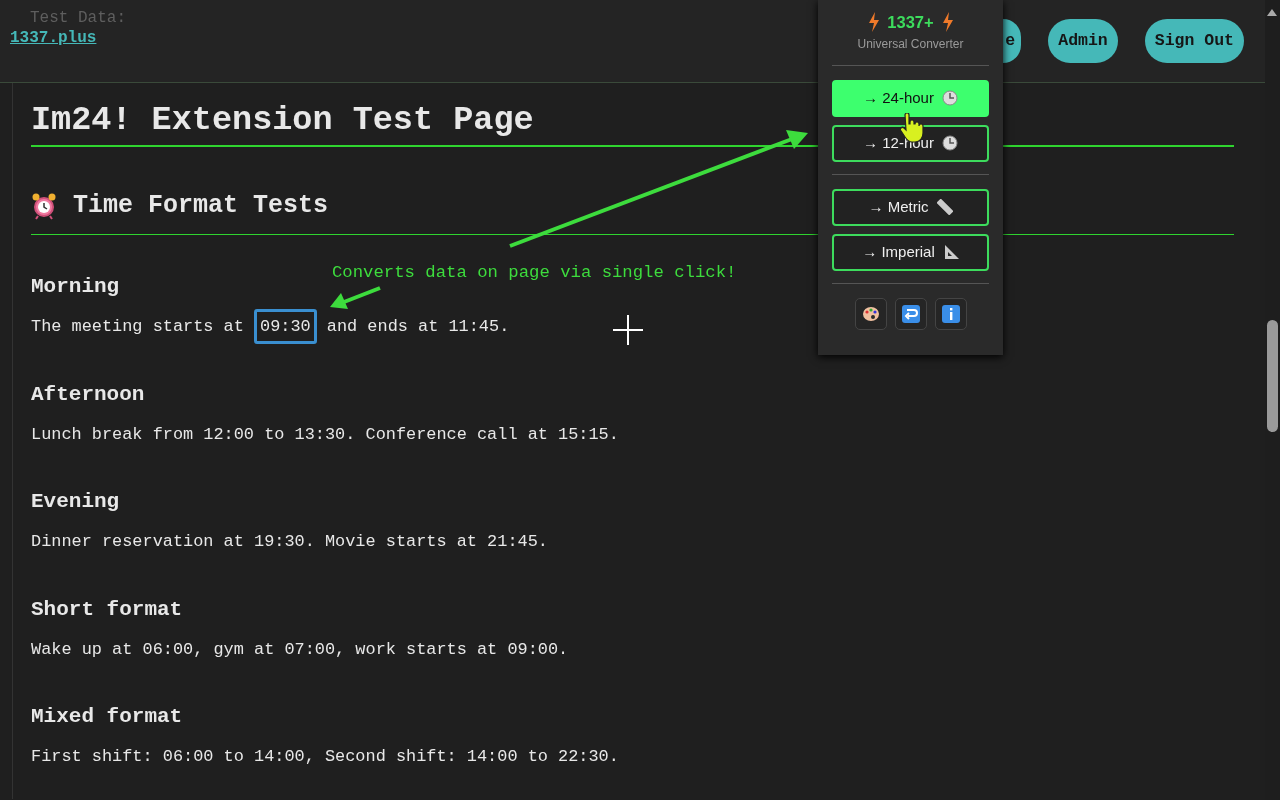  Describe the element at coordinates (75, 287) in the screenshot. I see `test-heading: Morning` at that location.